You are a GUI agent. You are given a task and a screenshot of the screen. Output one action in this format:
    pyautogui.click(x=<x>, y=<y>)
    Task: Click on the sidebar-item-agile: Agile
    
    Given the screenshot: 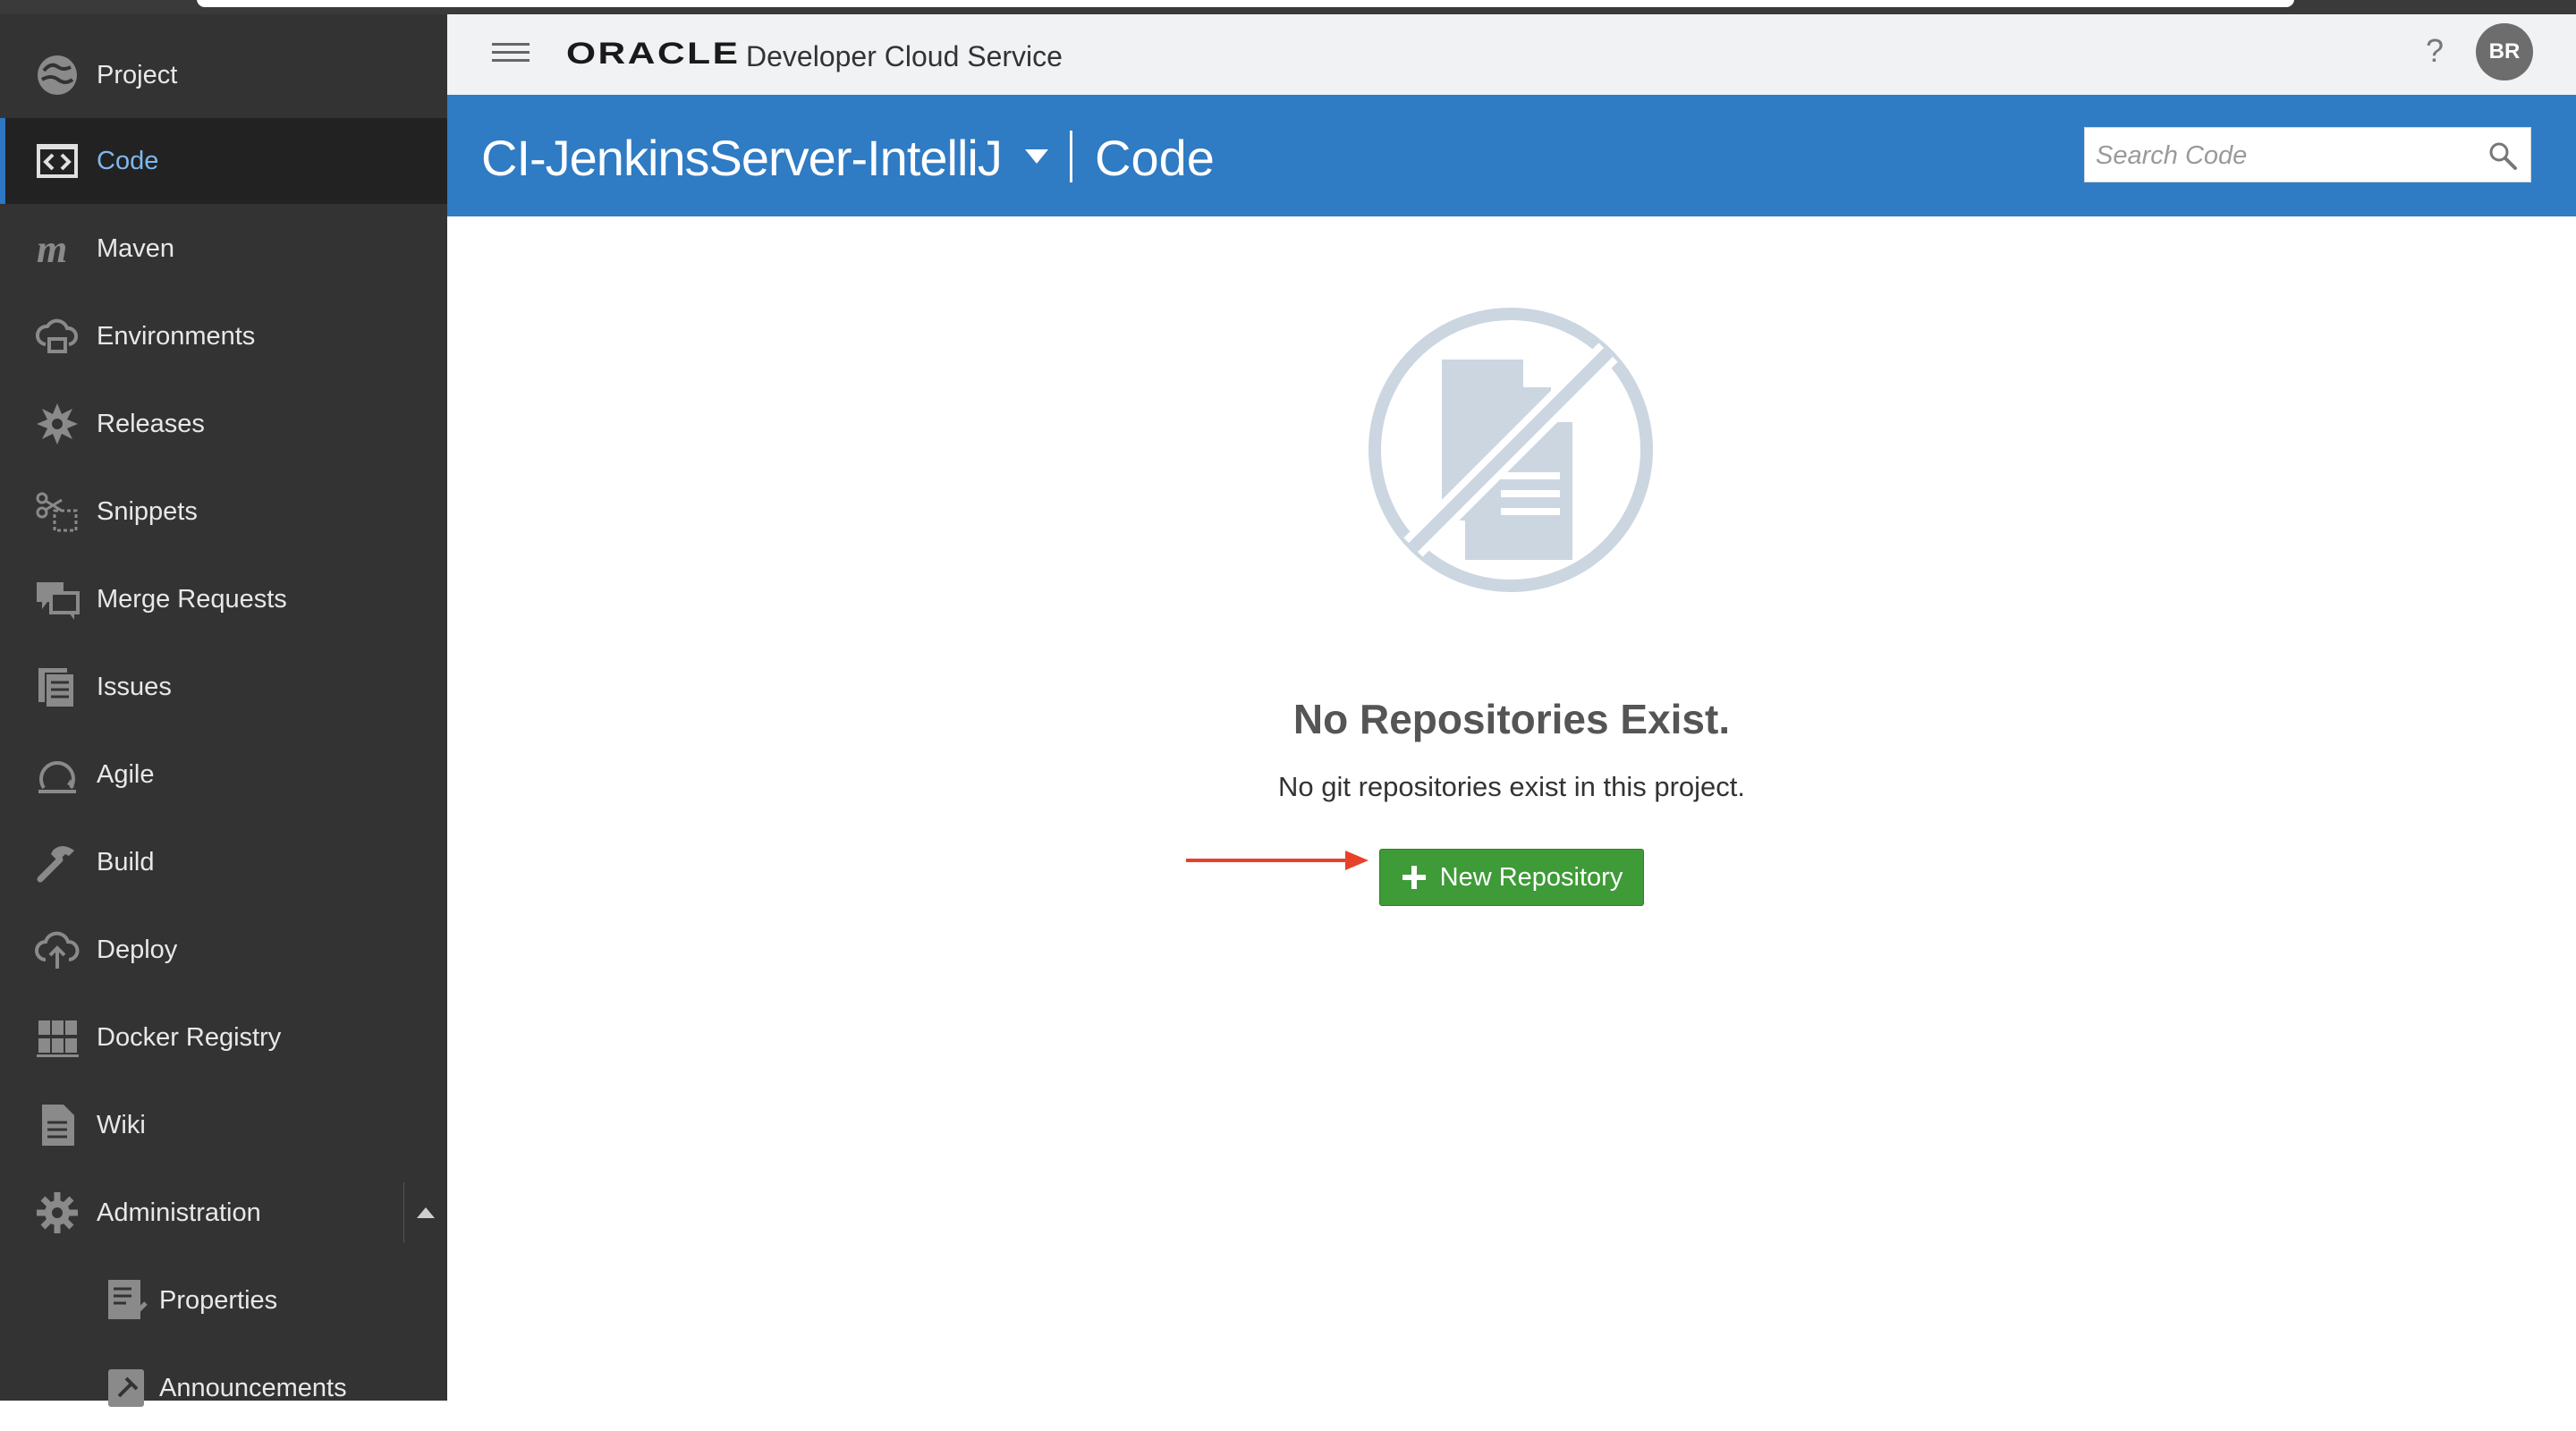 What is the action you would take?
    pyautogui.click(x=223, y=775)
    